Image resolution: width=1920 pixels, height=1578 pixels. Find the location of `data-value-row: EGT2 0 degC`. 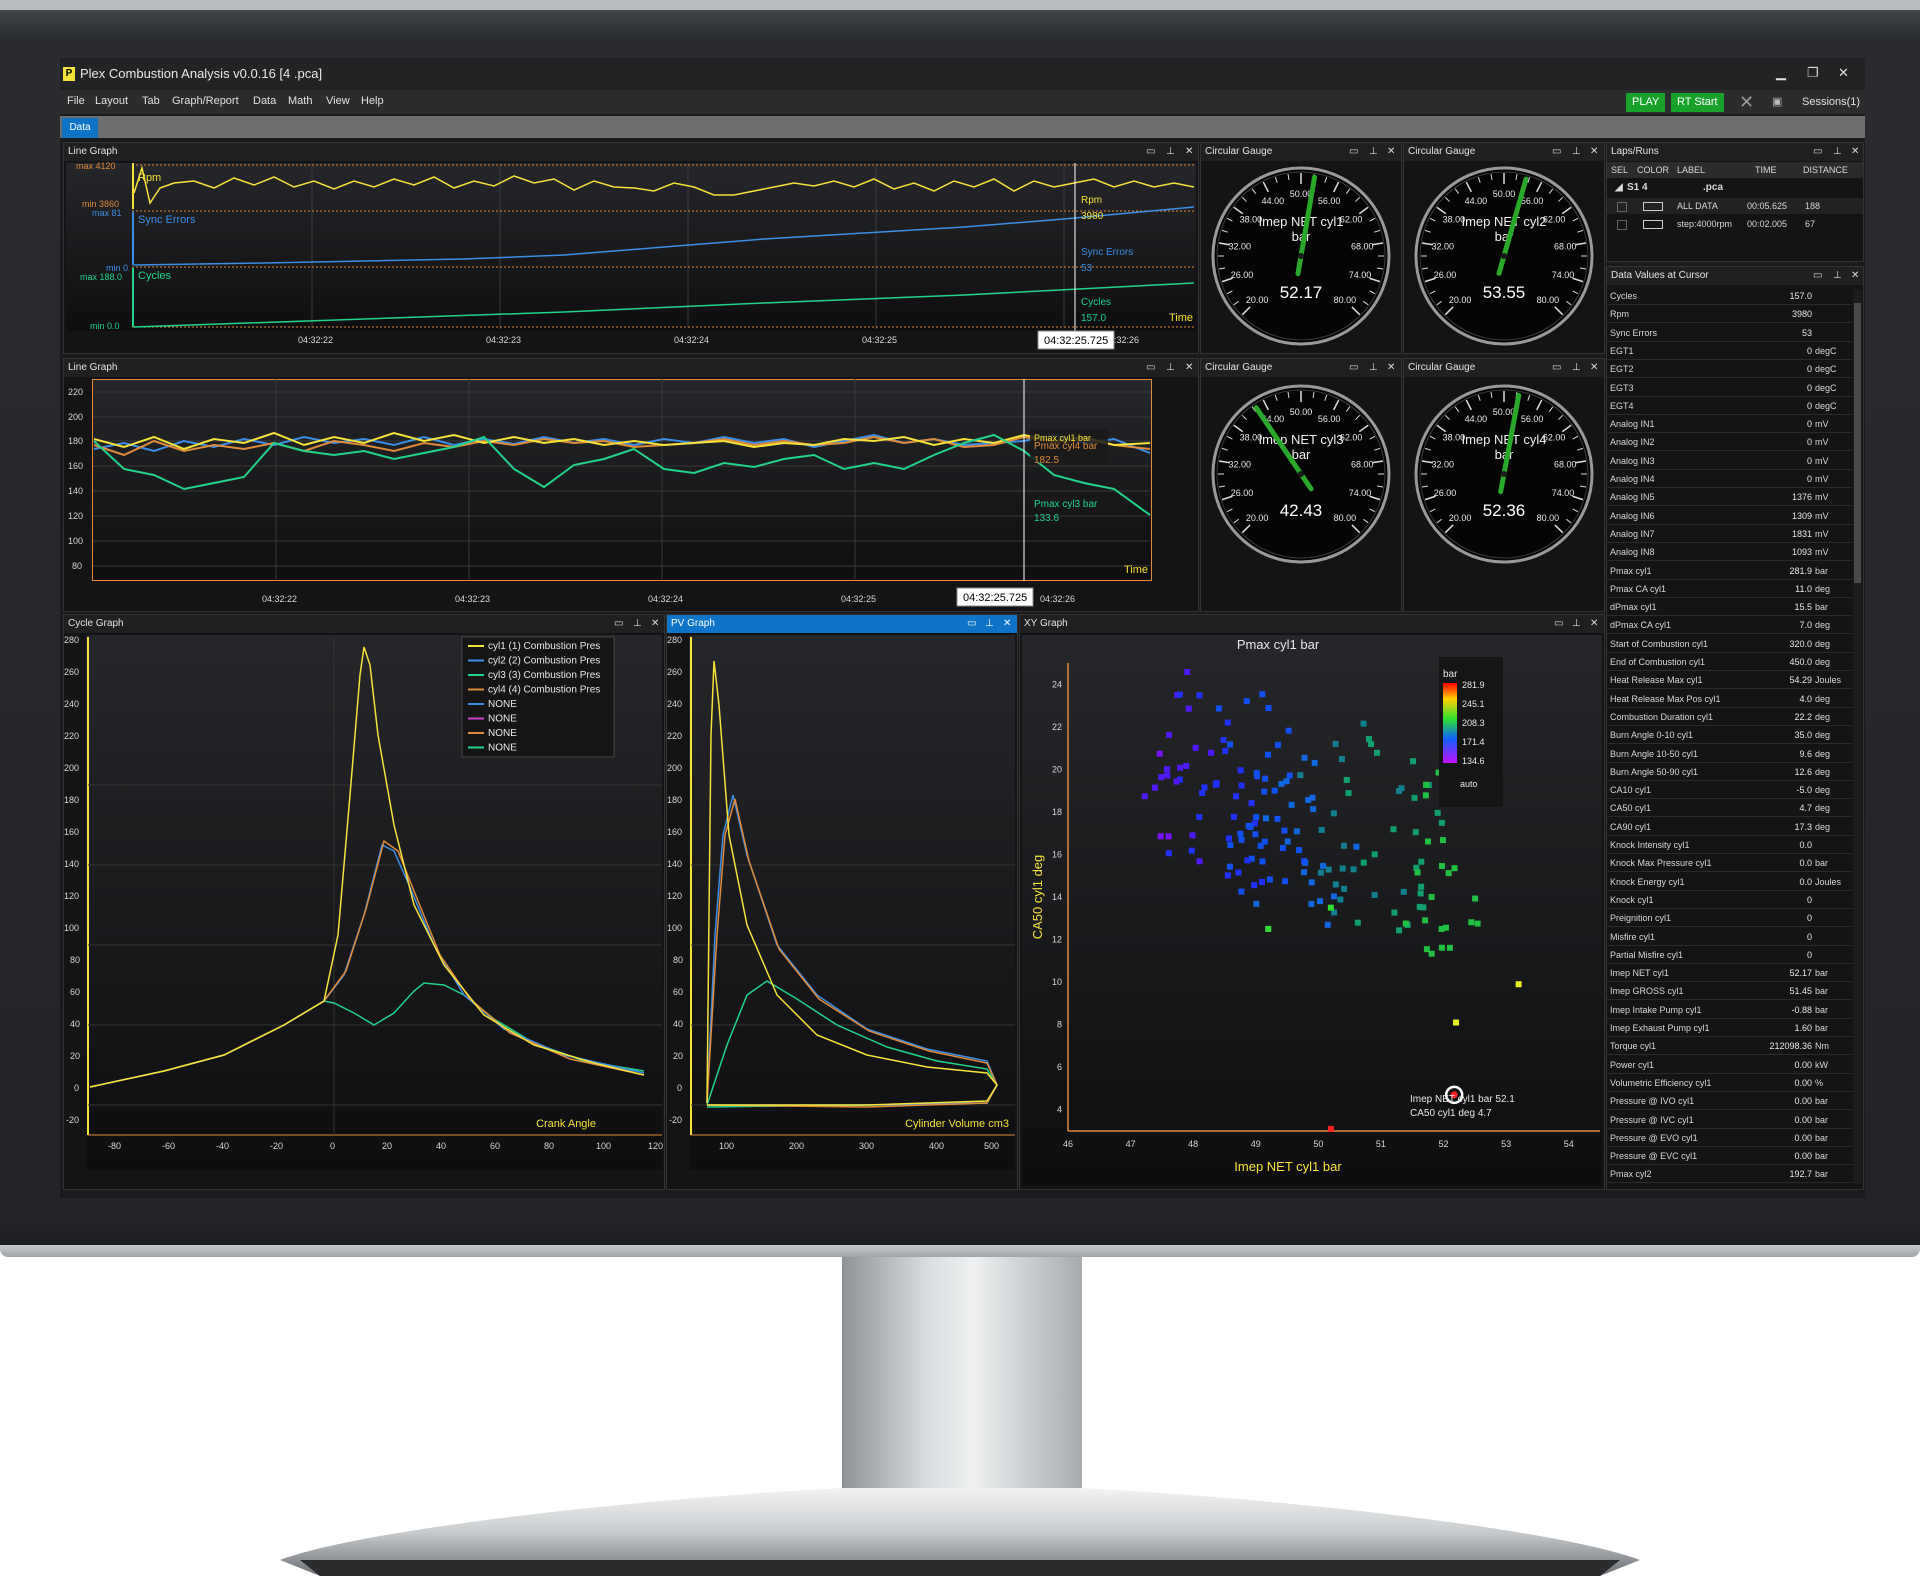

data-value-row: EGT2 0 degC is located at coordinates (1729, 370).